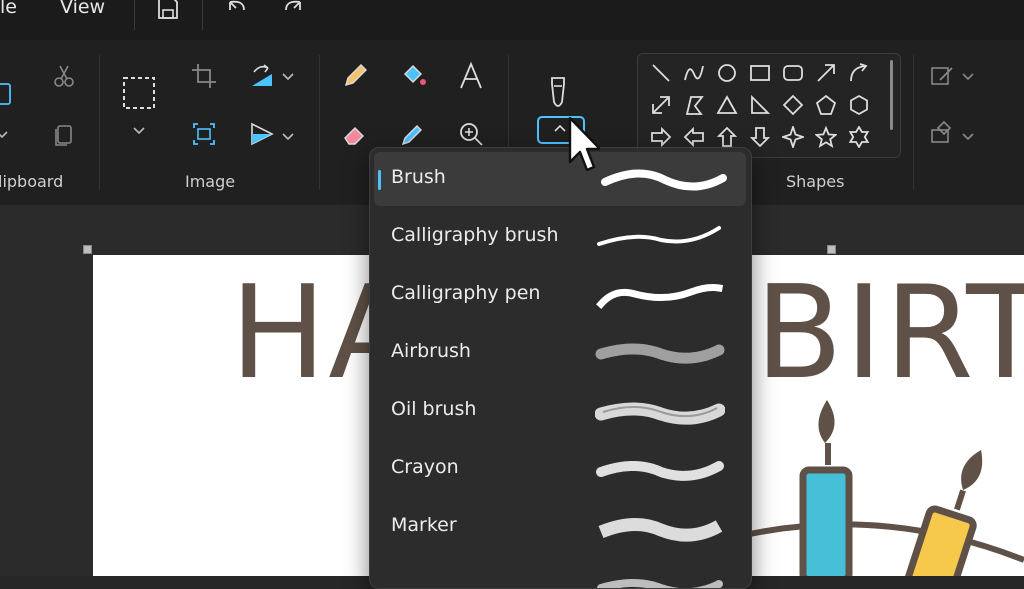  I want to click on redo-icon, so click(293, 12).